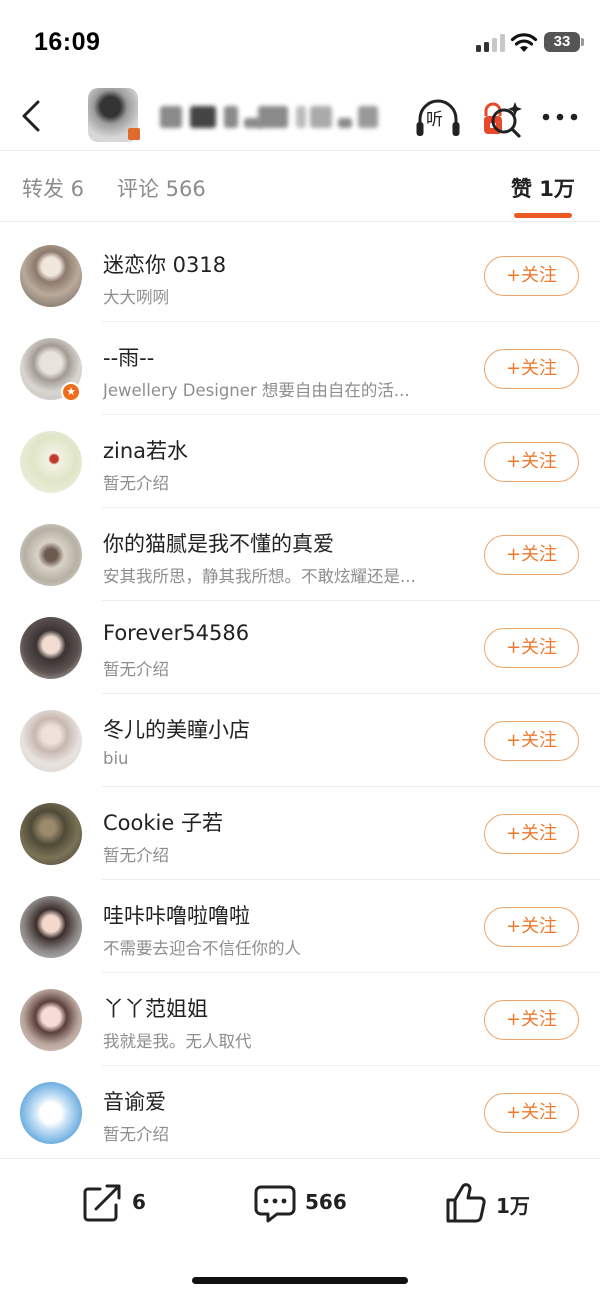 The image size is (600, 1299). I want to click on back-button, so click(31, 116).